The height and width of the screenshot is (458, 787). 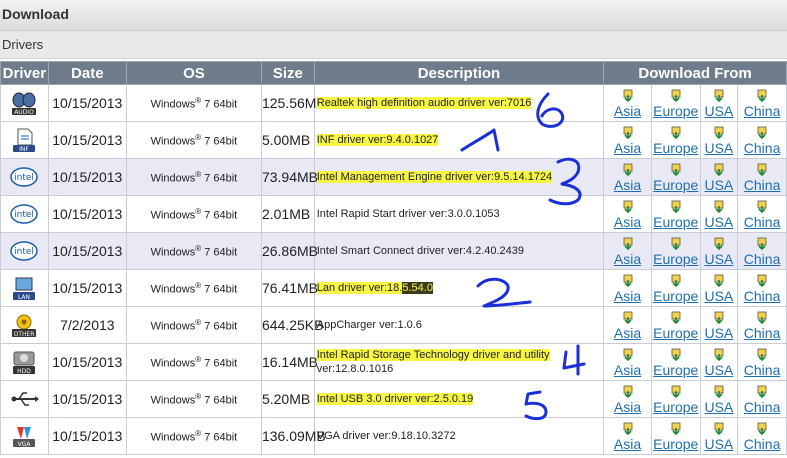 I want to click on description-text: AppCharger ver:1.0.6, so click(x=369, y=325).